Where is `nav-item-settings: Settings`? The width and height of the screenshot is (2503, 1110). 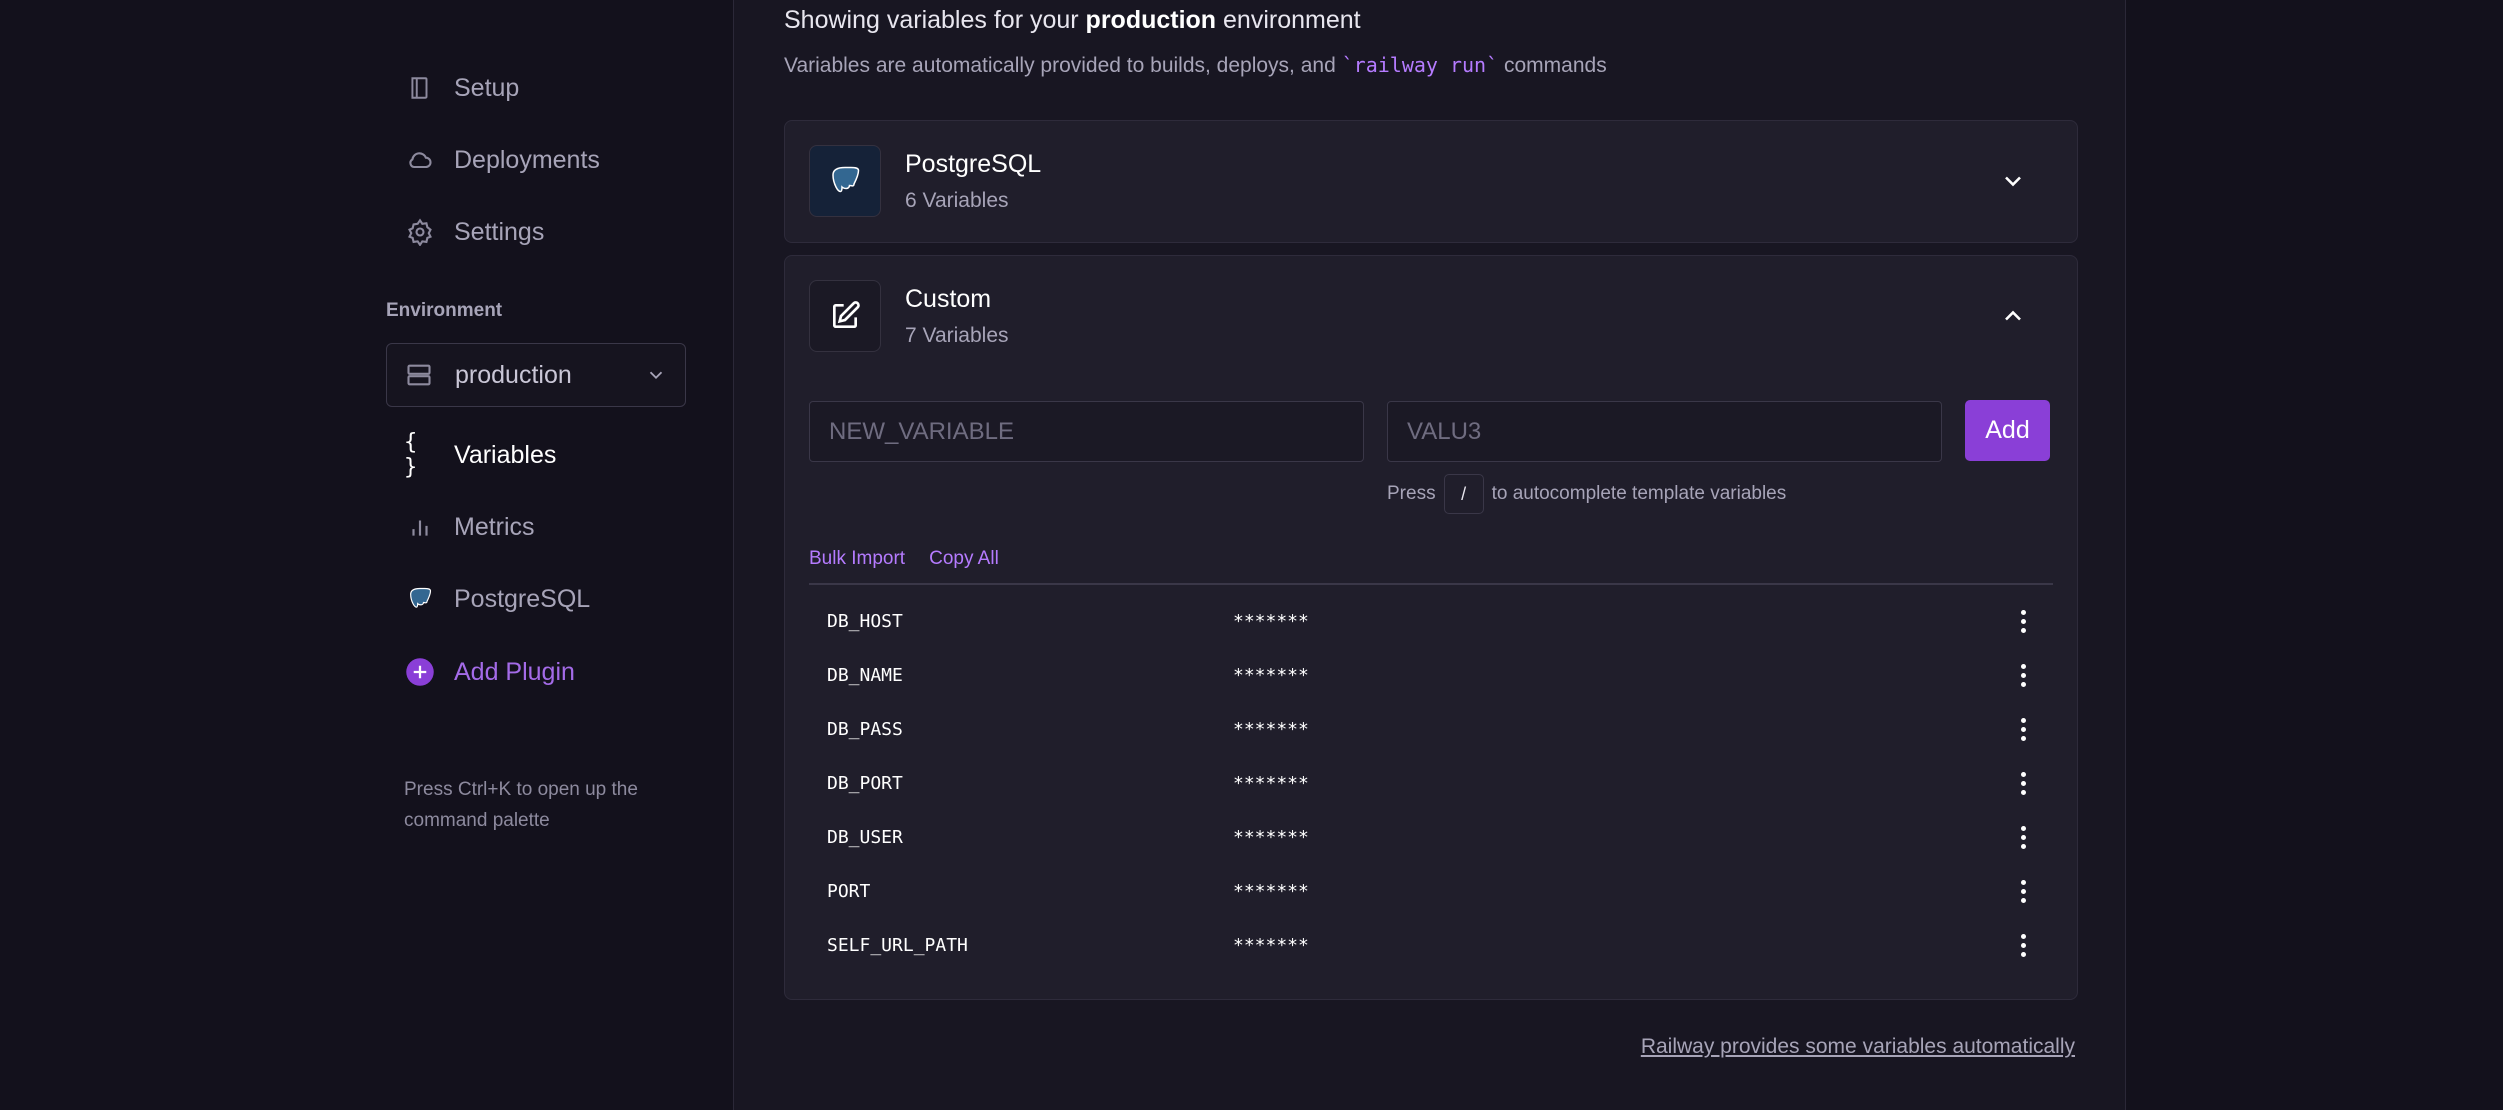 nav-item-settings: Settings is located at coordinates (474, 232).